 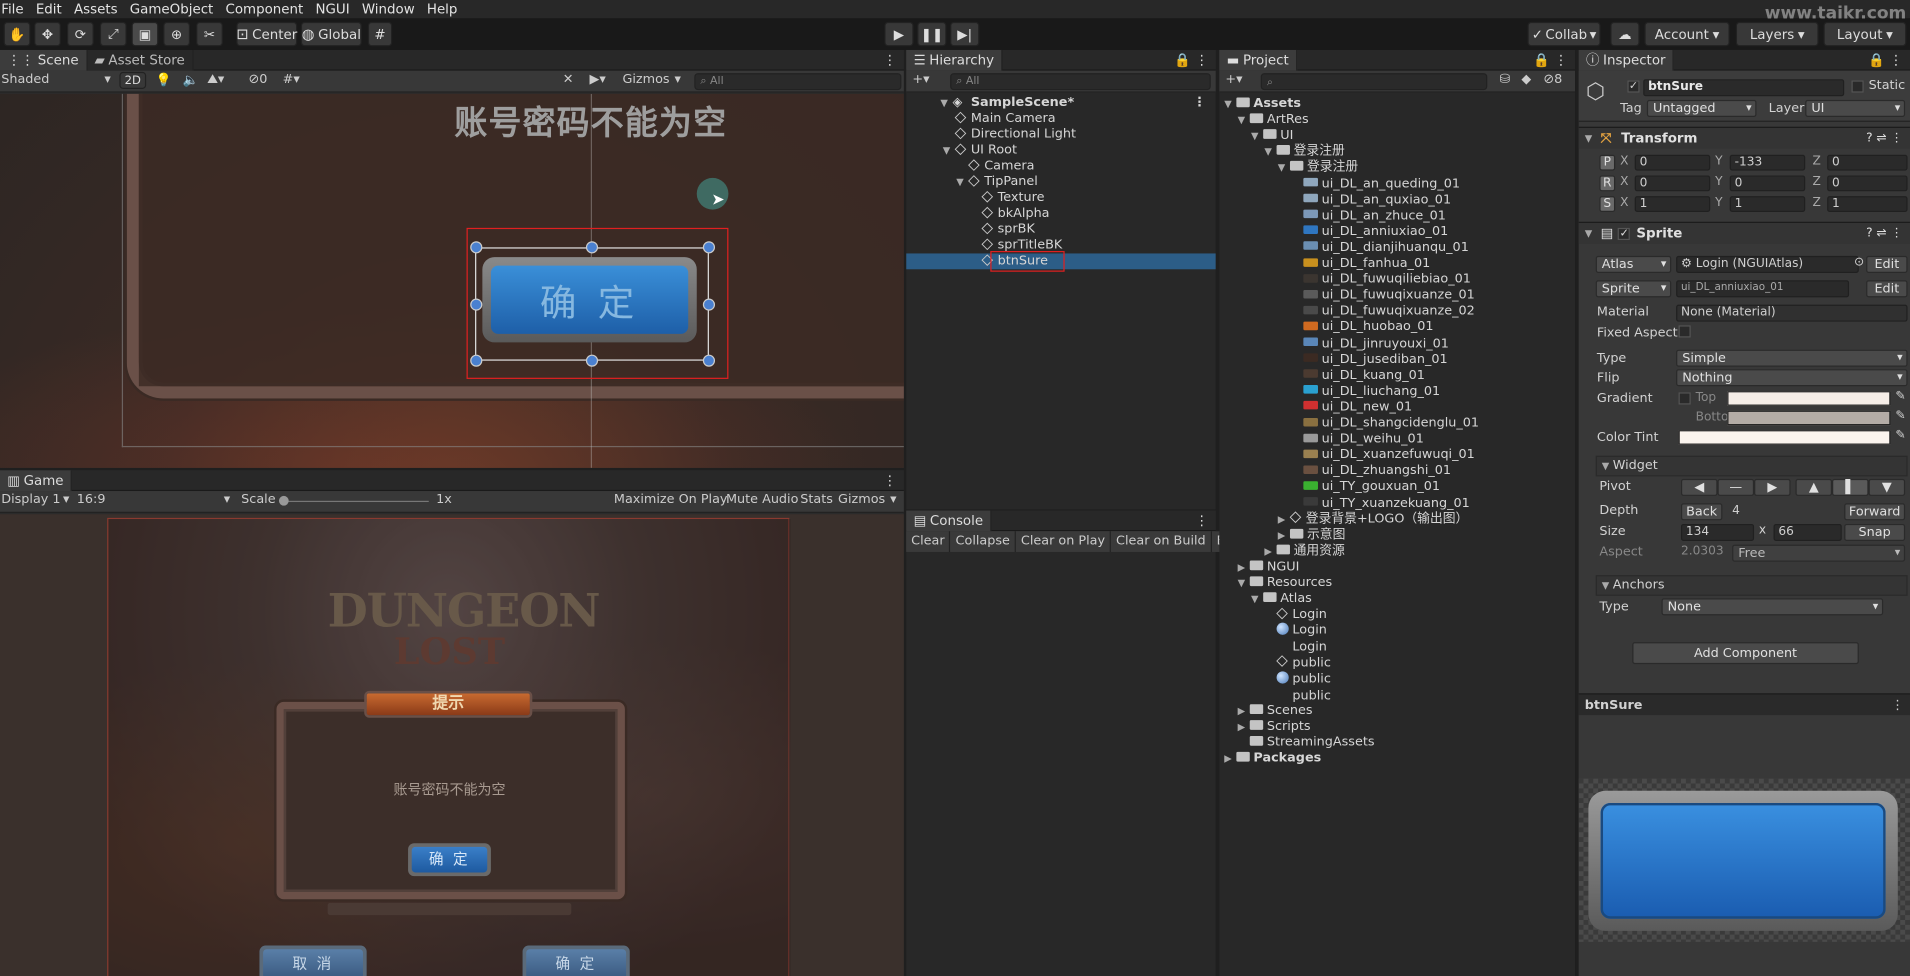 What do you see at coordinates (1900, 435) in the screenshot?
I see `tint-eyedropper-icon: ✎` at bounding box center [1900, 435].